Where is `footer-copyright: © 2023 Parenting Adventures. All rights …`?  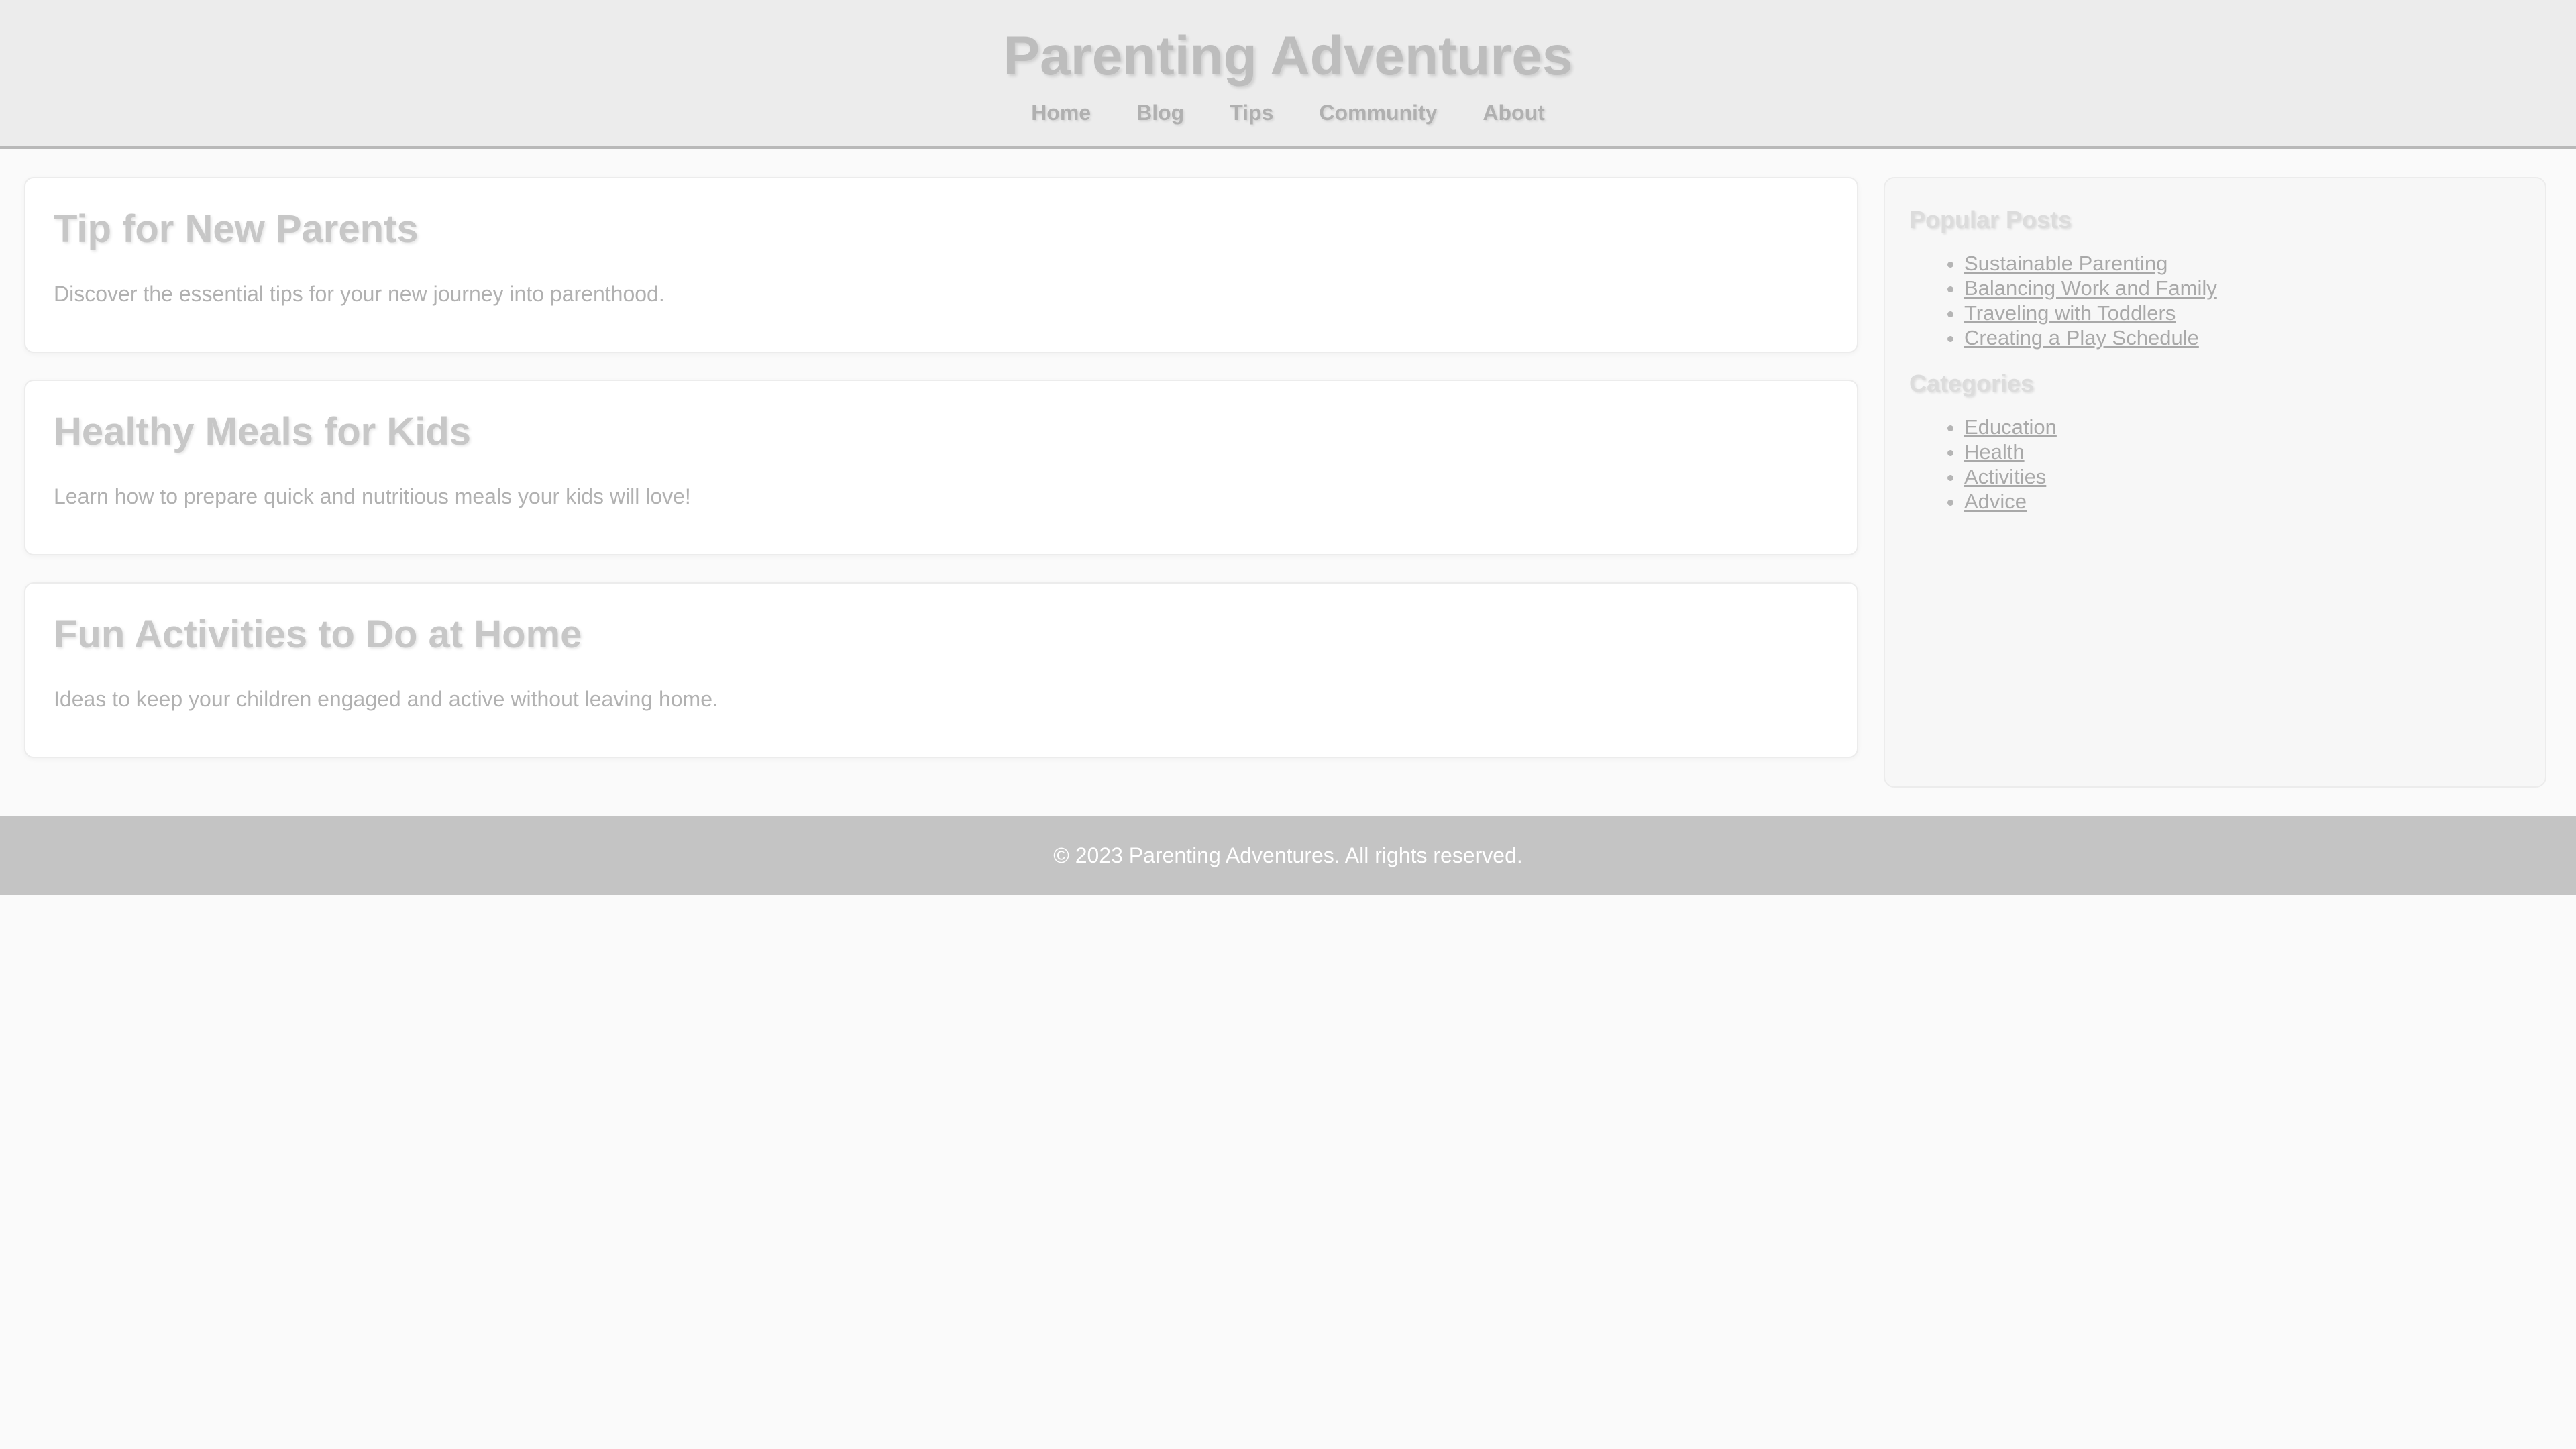 footer-copyright: © 2023 Parenting Adventures. All rights … is located at coordinates (1288, 855).